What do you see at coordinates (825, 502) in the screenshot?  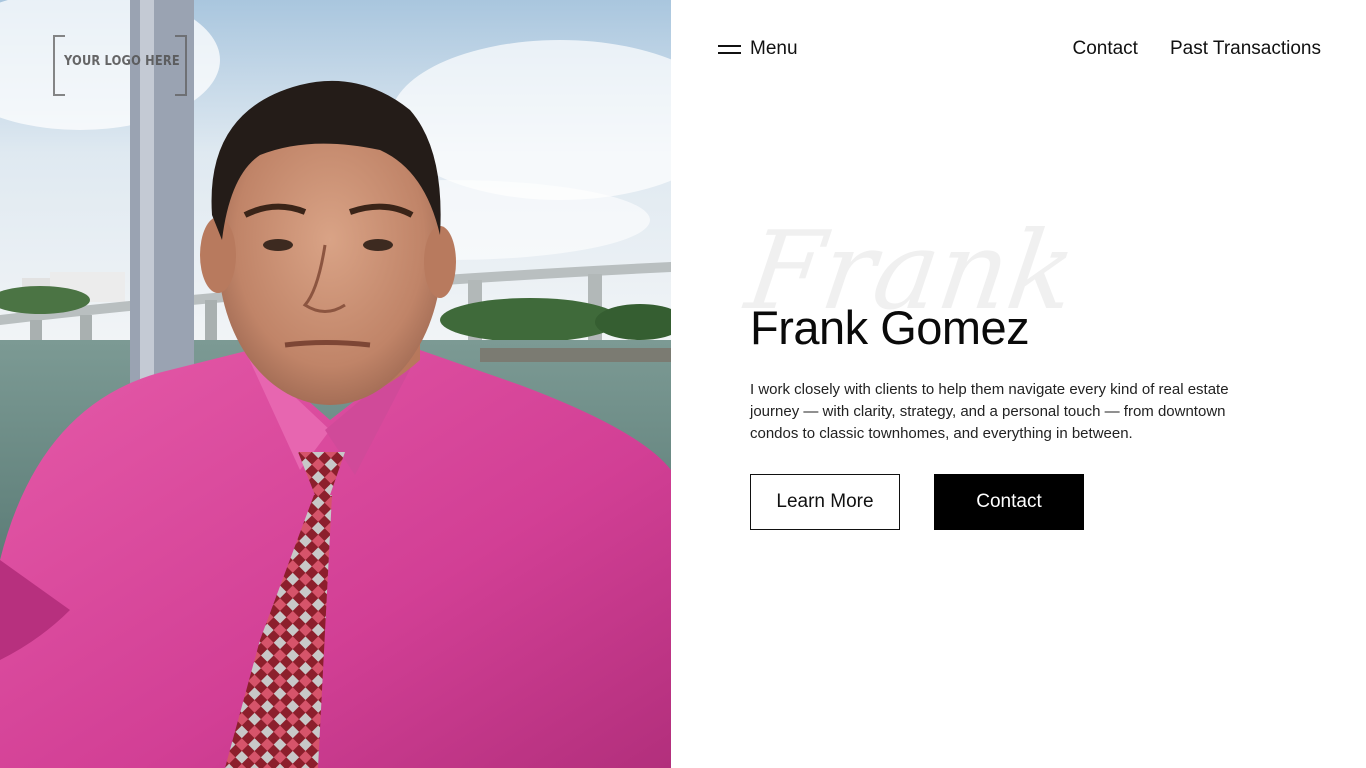 I see `learn-more-button: Learn More` at bounding box center [825, 502].